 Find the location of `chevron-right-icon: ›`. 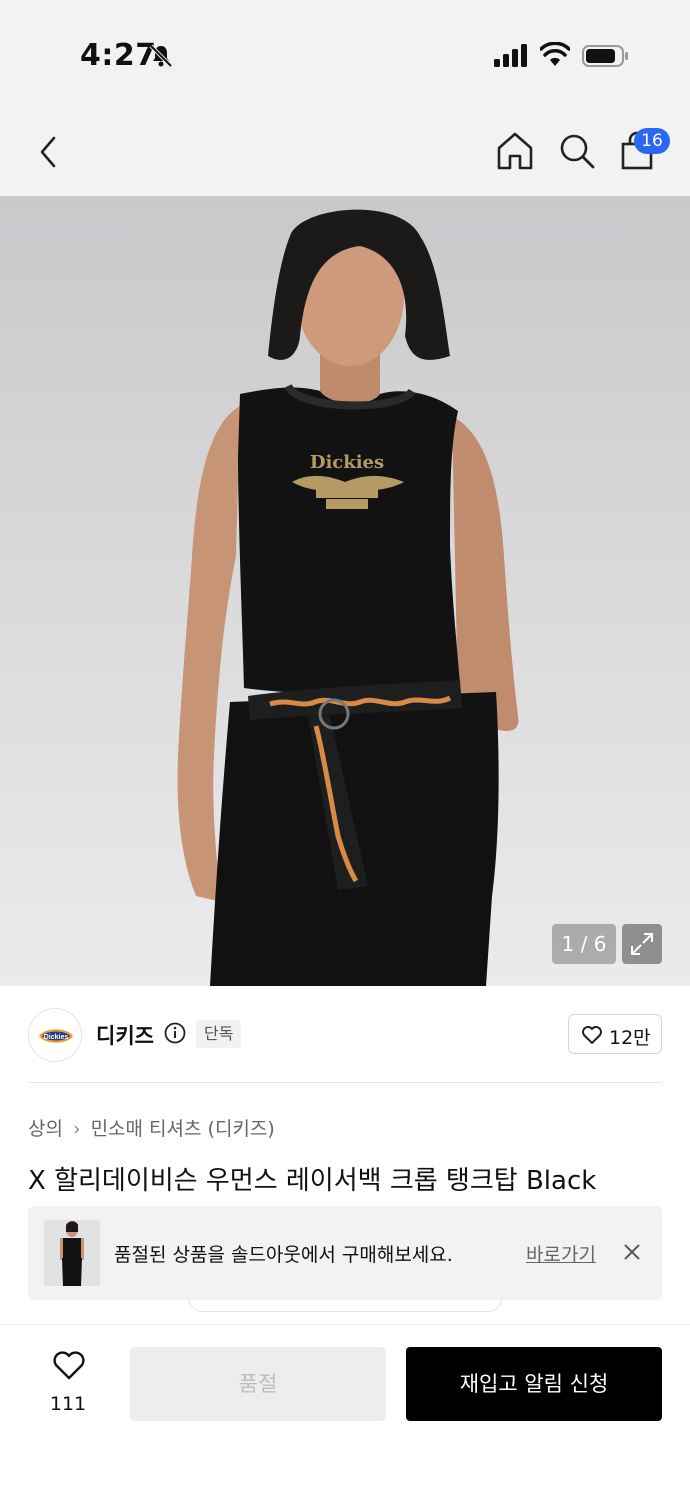

chevron-right-icon: › is located at coordinates (76, 1129).